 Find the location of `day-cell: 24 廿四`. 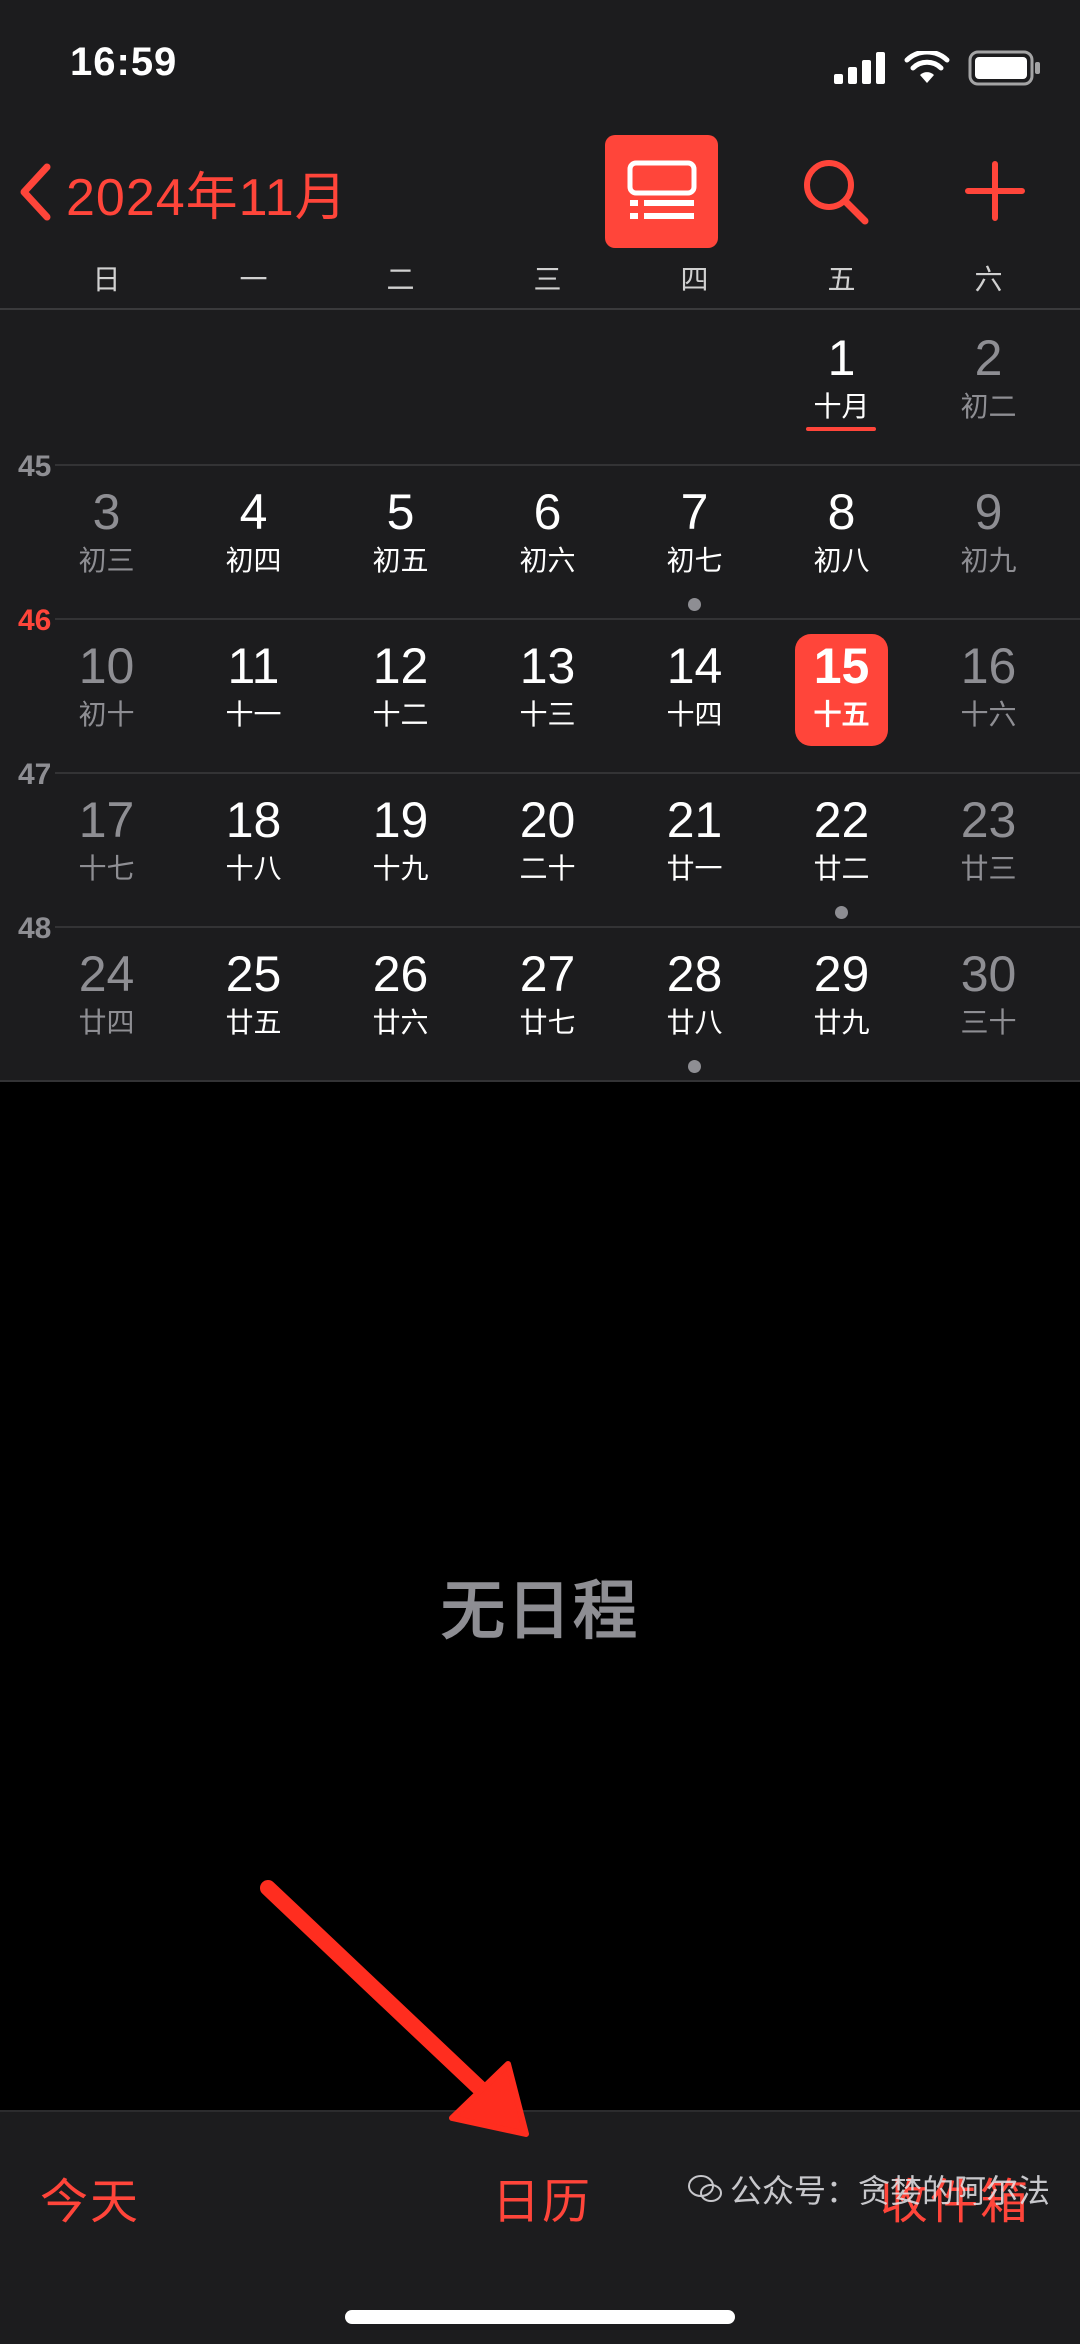

day-cell: 24 廿四 is located at coordinates (106, 1003).